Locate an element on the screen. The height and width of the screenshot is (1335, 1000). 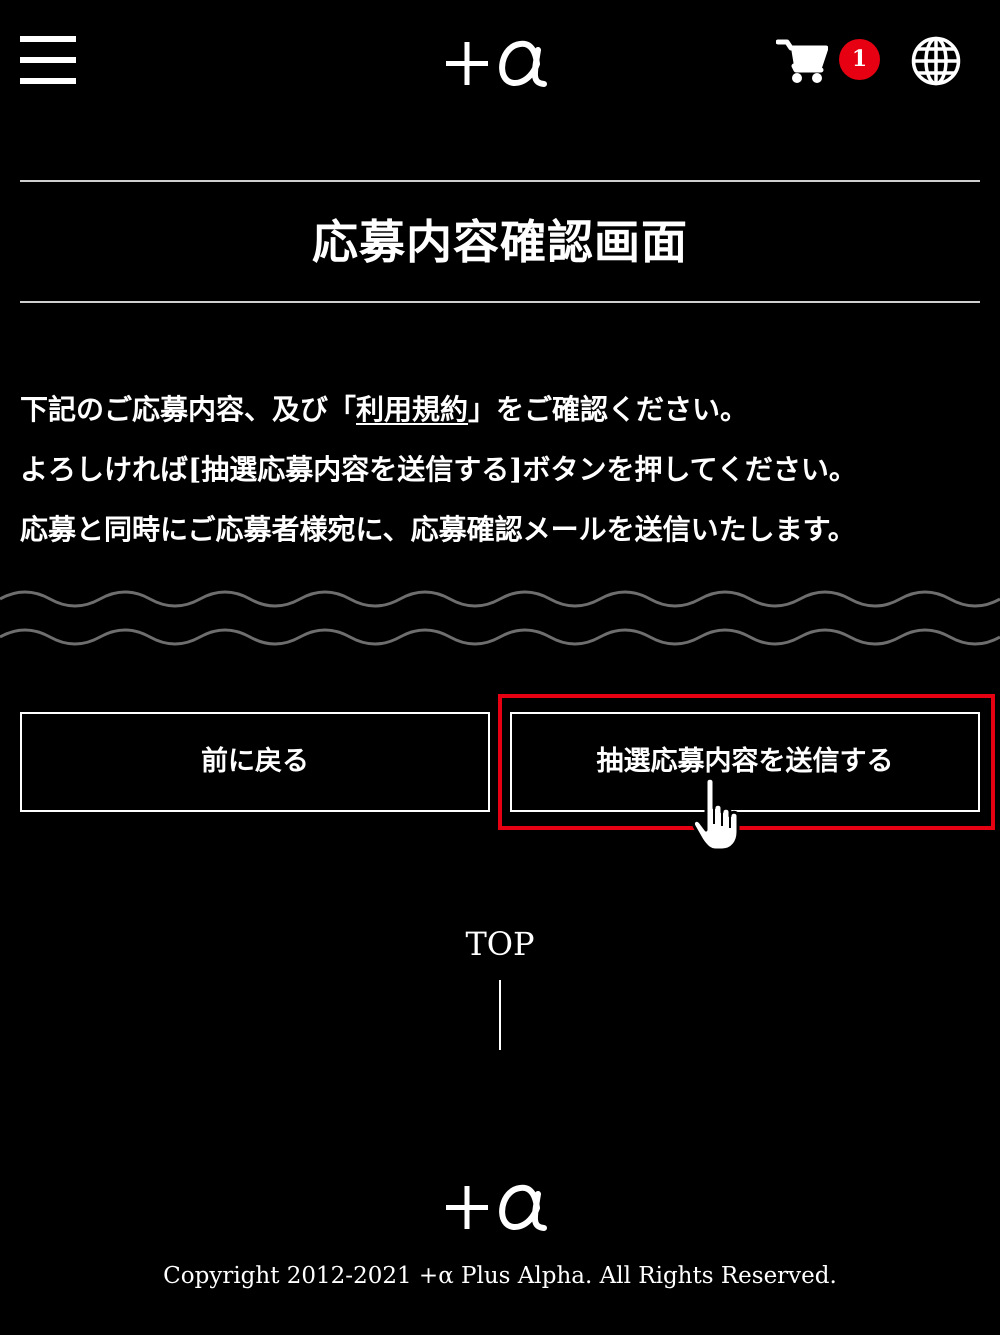
notice-text: 下記のご応募内容、及び「 is located at coordinates (188, 409).